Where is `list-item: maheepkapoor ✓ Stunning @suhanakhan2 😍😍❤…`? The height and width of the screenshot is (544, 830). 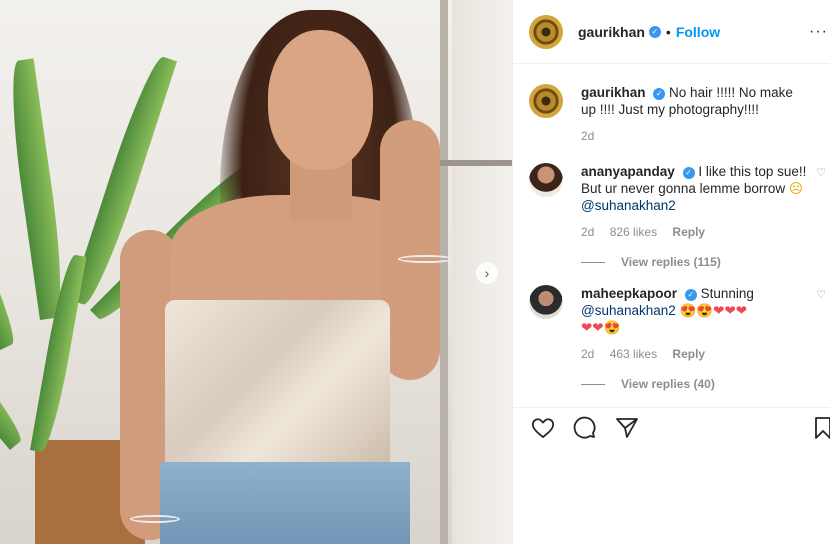
list-item: maheepkapoor ✓ Stunning @suhanakhan2 😍😍❤… is located at coordinates (677, 324).